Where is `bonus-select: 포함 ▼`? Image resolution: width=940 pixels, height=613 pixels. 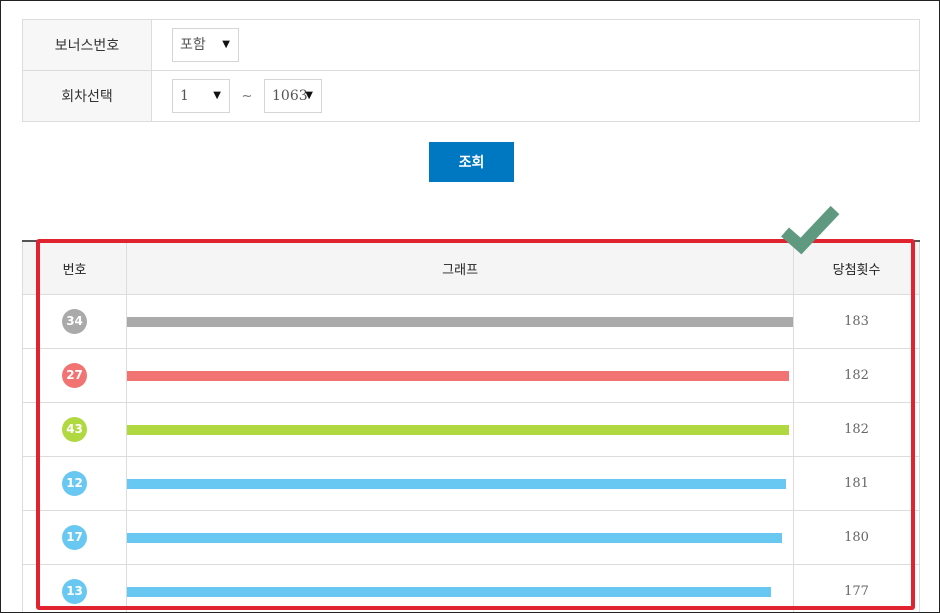
bonus-select: 포함 ▼ is located at coordinates (205, 45).